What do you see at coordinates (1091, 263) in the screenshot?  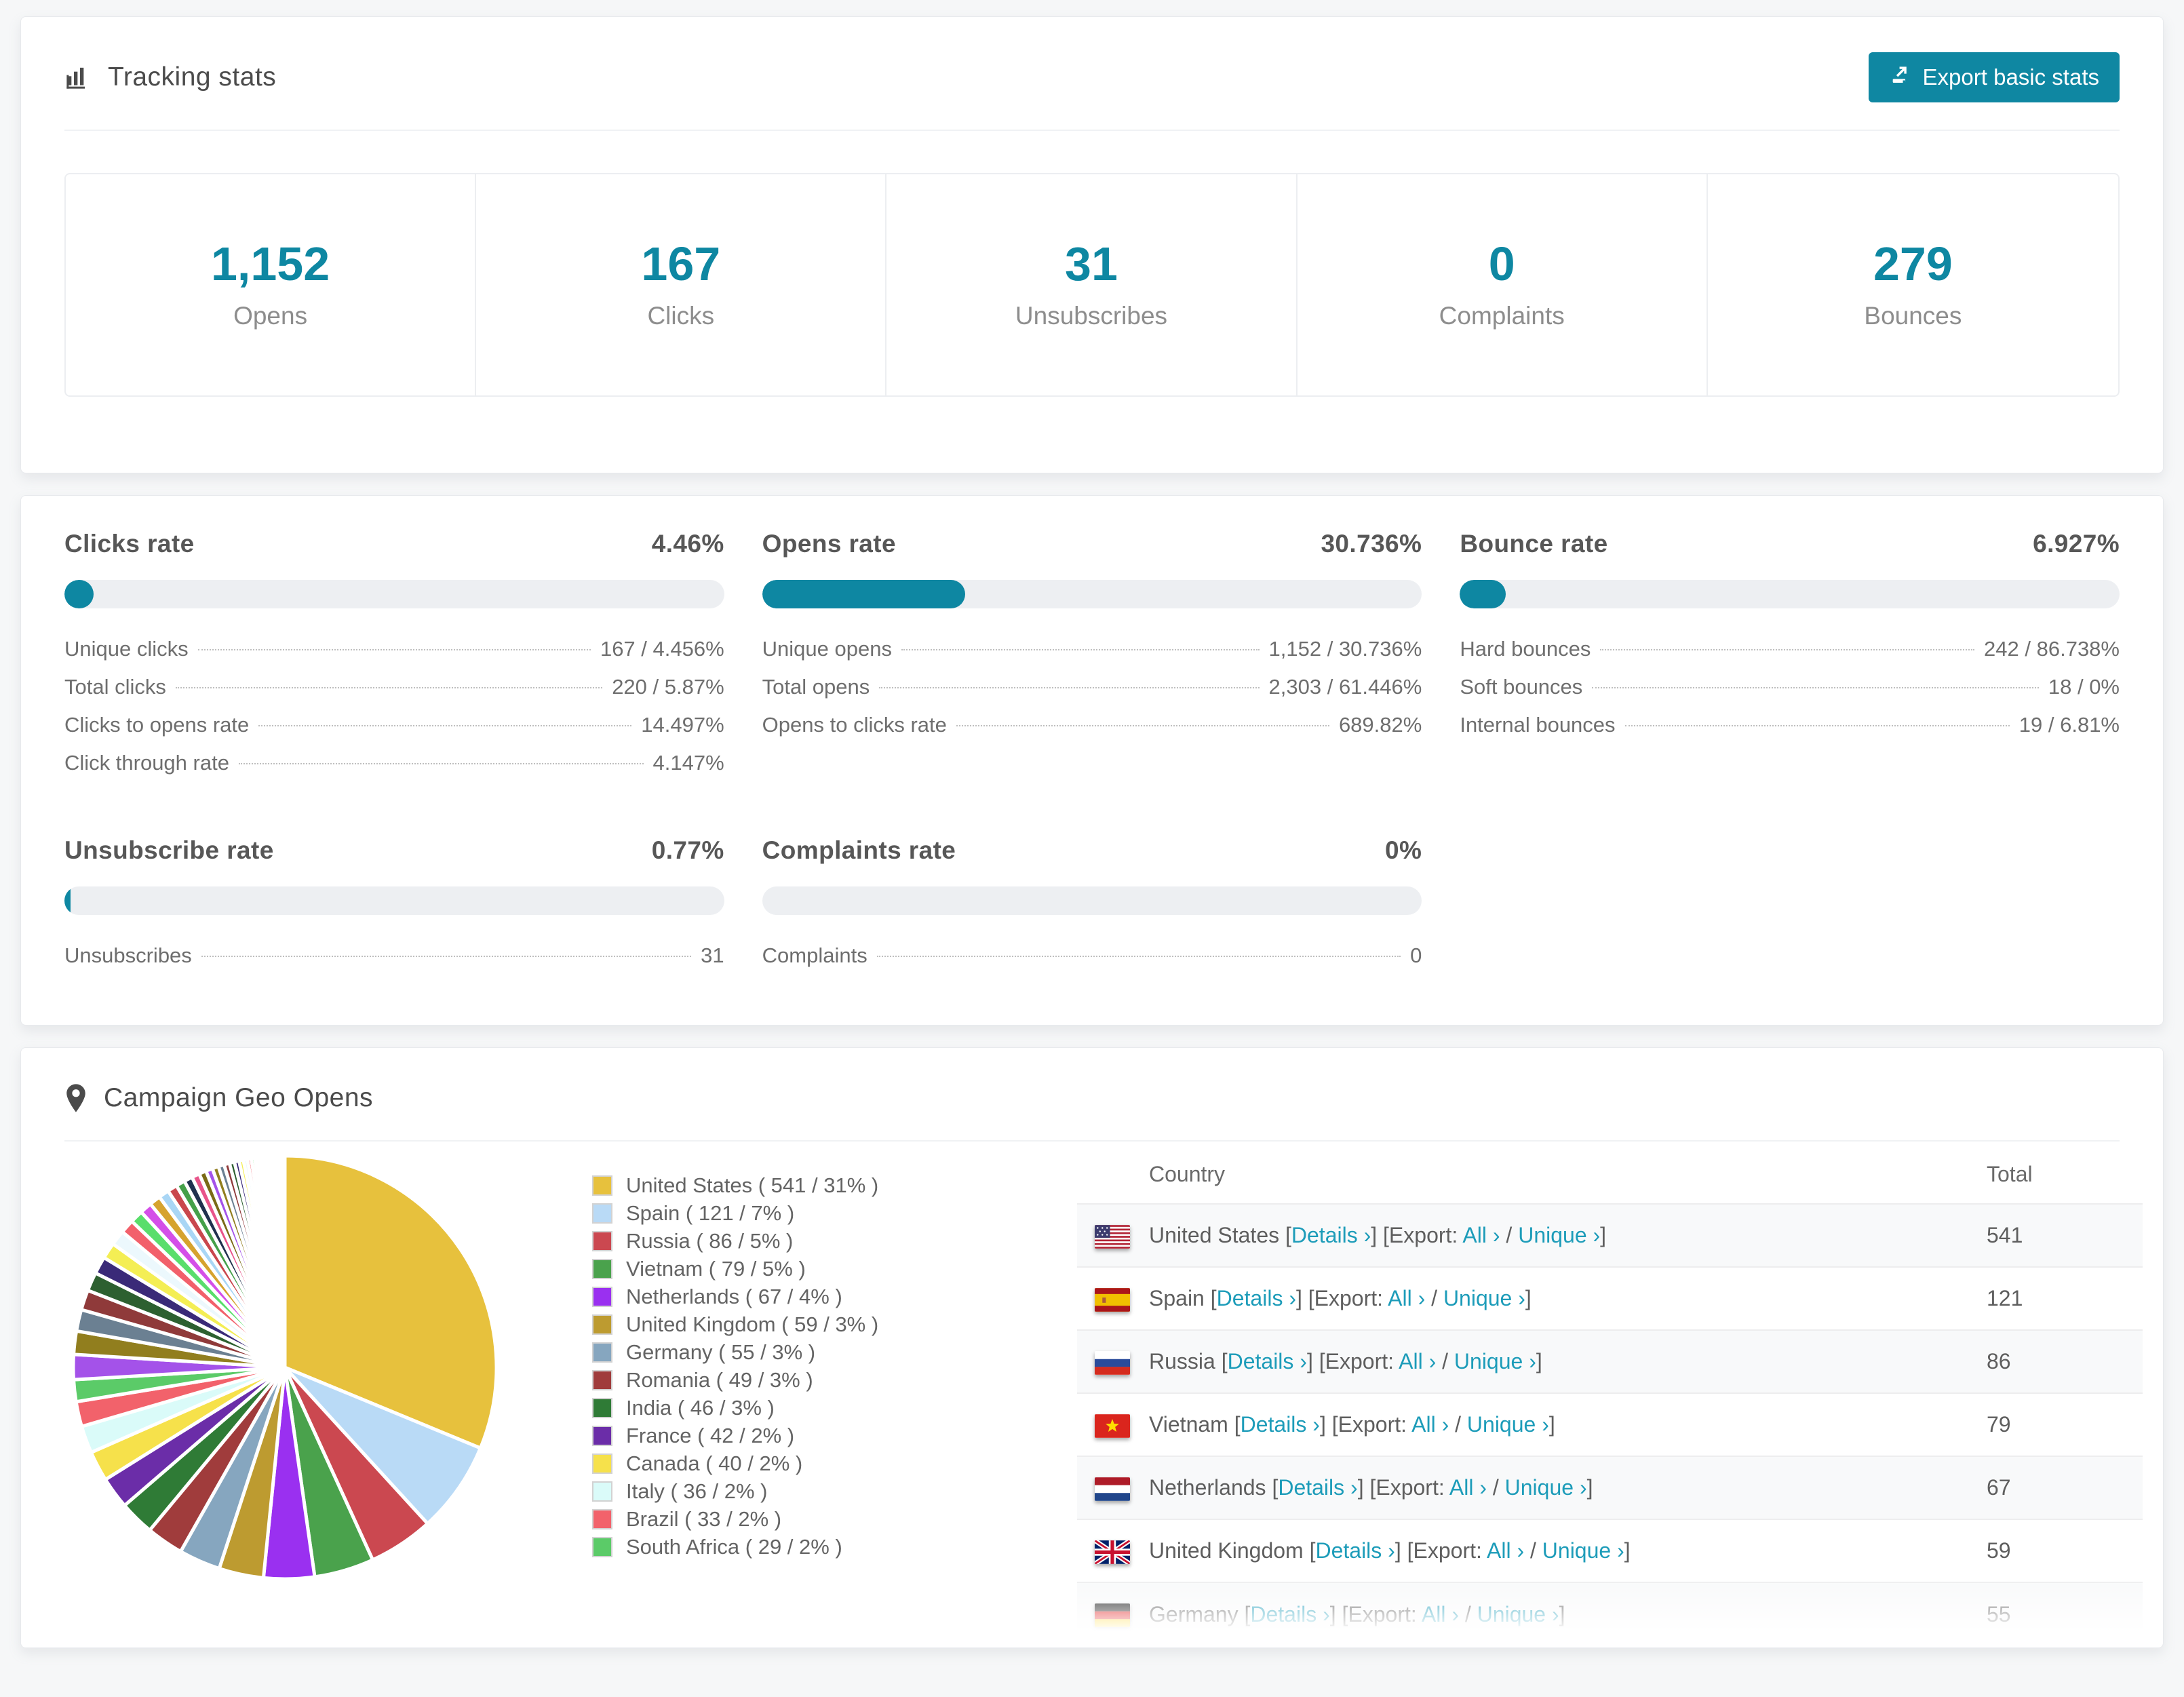 I see `summary-value: 31` at bounding box center [1091, 263].